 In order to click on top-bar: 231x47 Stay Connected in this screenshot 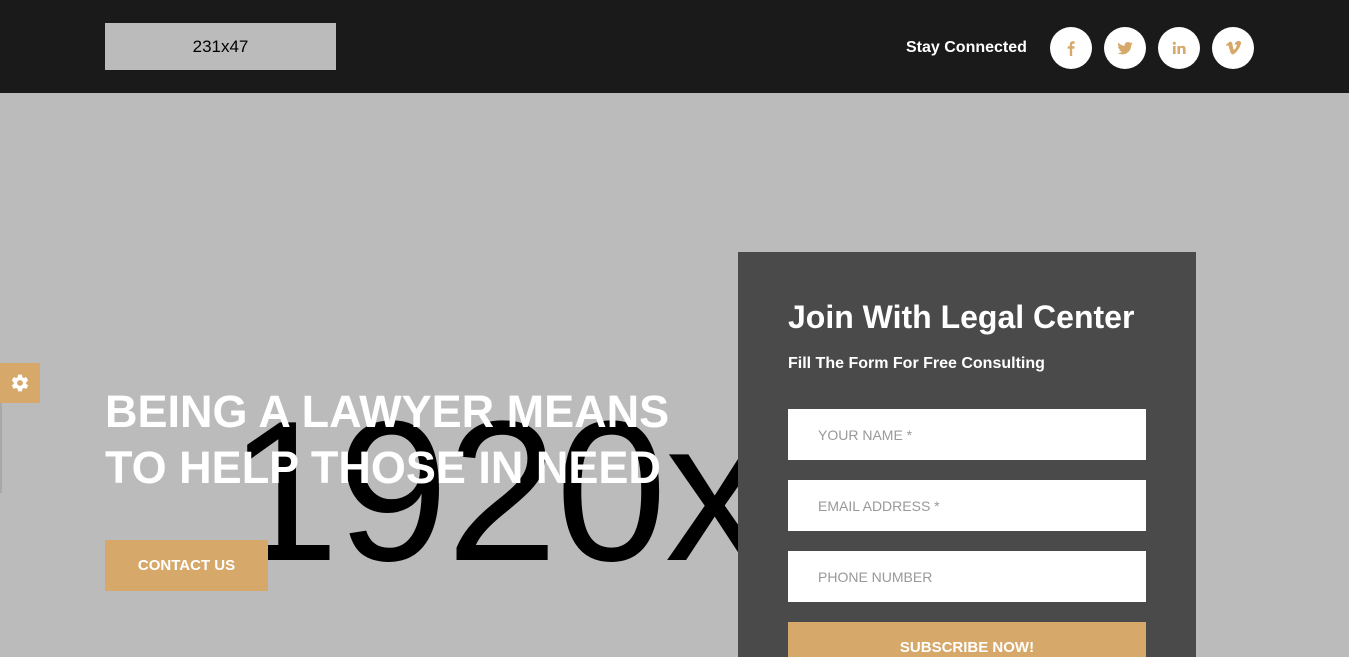, I will do `click(674, 46)`.